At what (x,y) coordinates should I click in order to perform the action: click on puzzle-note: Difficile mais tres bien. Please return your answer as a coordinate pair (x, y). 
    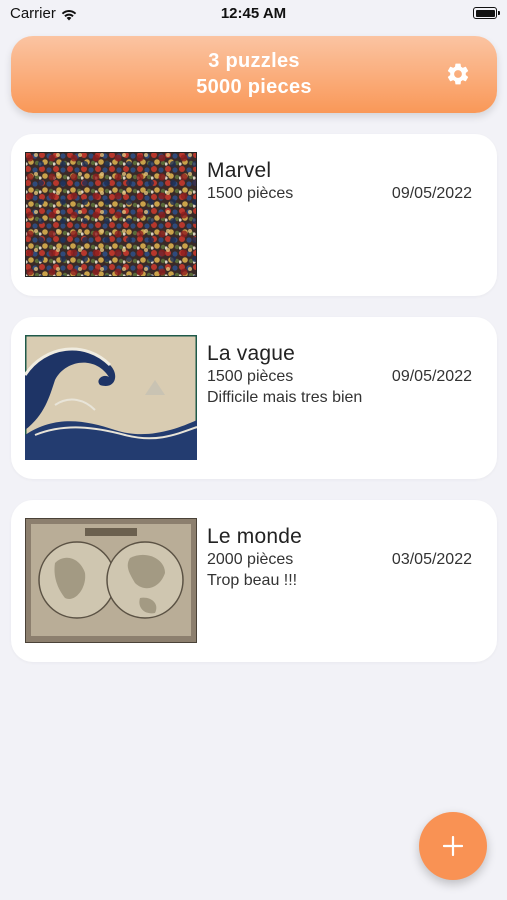
    Looking at the image, I should click on (285, 397).